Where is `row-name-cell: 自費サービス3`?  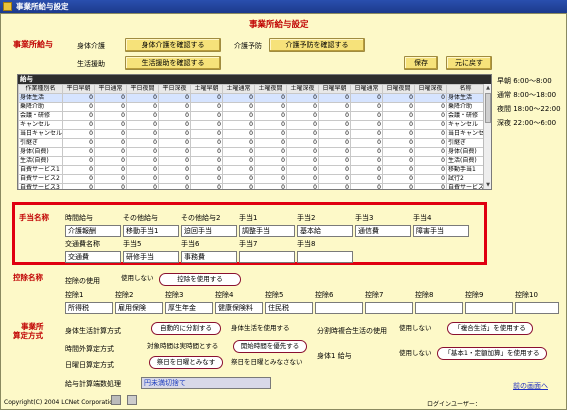 row-name-cell: 自費サービス3 is located at coordinates (40, 186).